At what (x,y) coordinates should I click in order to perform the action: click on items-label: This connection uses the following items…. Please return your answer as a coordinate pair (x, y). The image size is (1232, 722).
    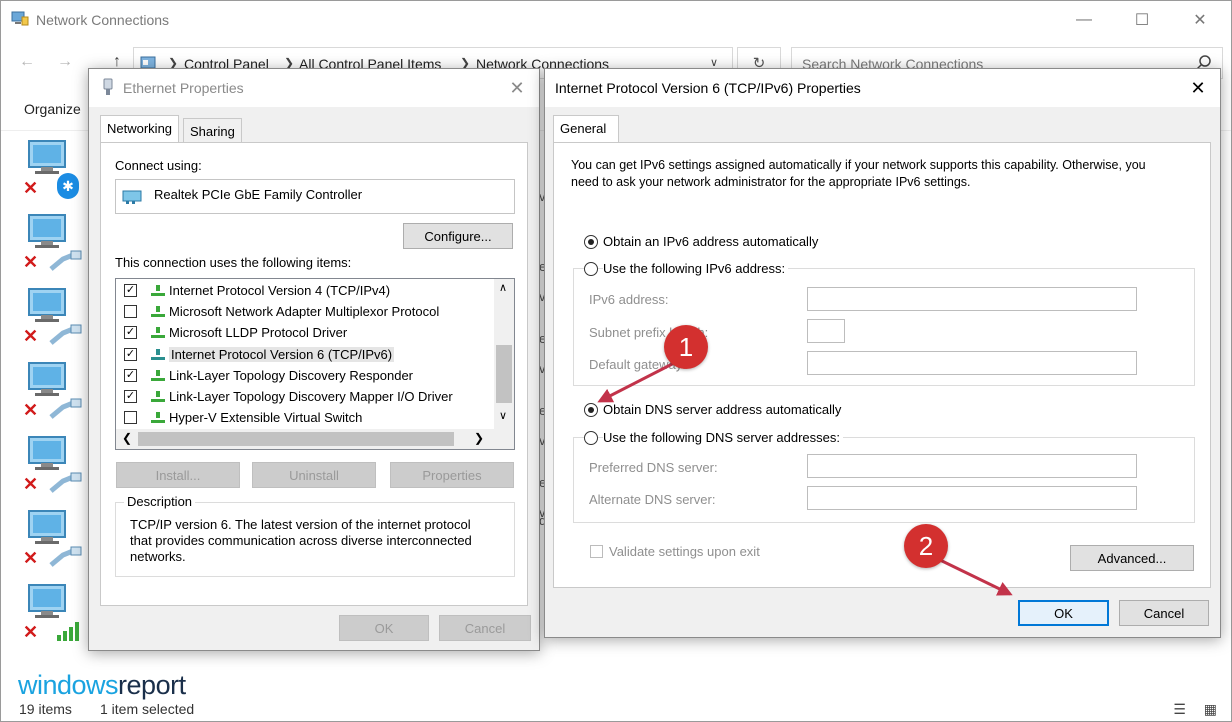
    Looking at the image, I should click on (233, 262).